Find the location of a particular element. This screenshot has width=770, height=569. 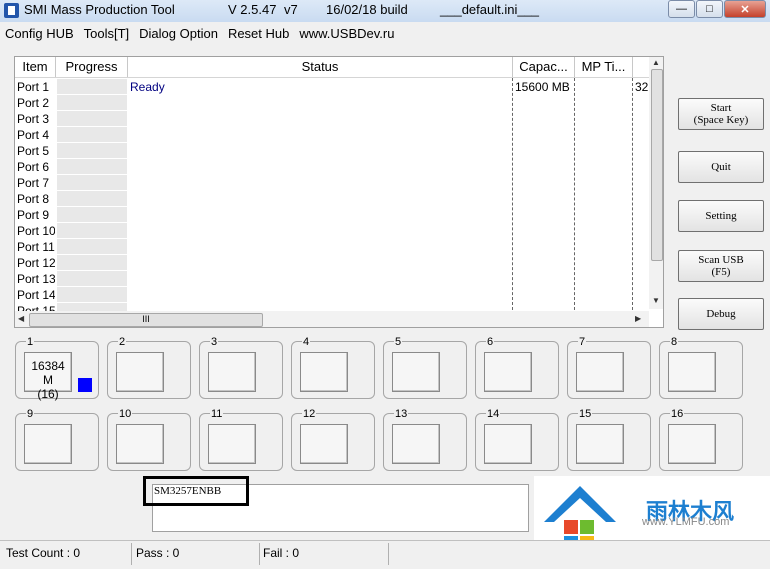

port-name: Port 10 is located at coordinates (36, 231).